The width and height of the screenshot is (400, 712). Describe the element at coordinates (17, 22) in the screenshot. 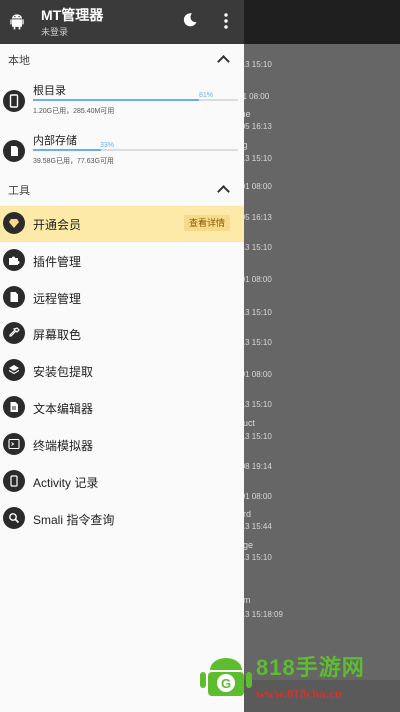

I see `android-logo-icon` at that location.